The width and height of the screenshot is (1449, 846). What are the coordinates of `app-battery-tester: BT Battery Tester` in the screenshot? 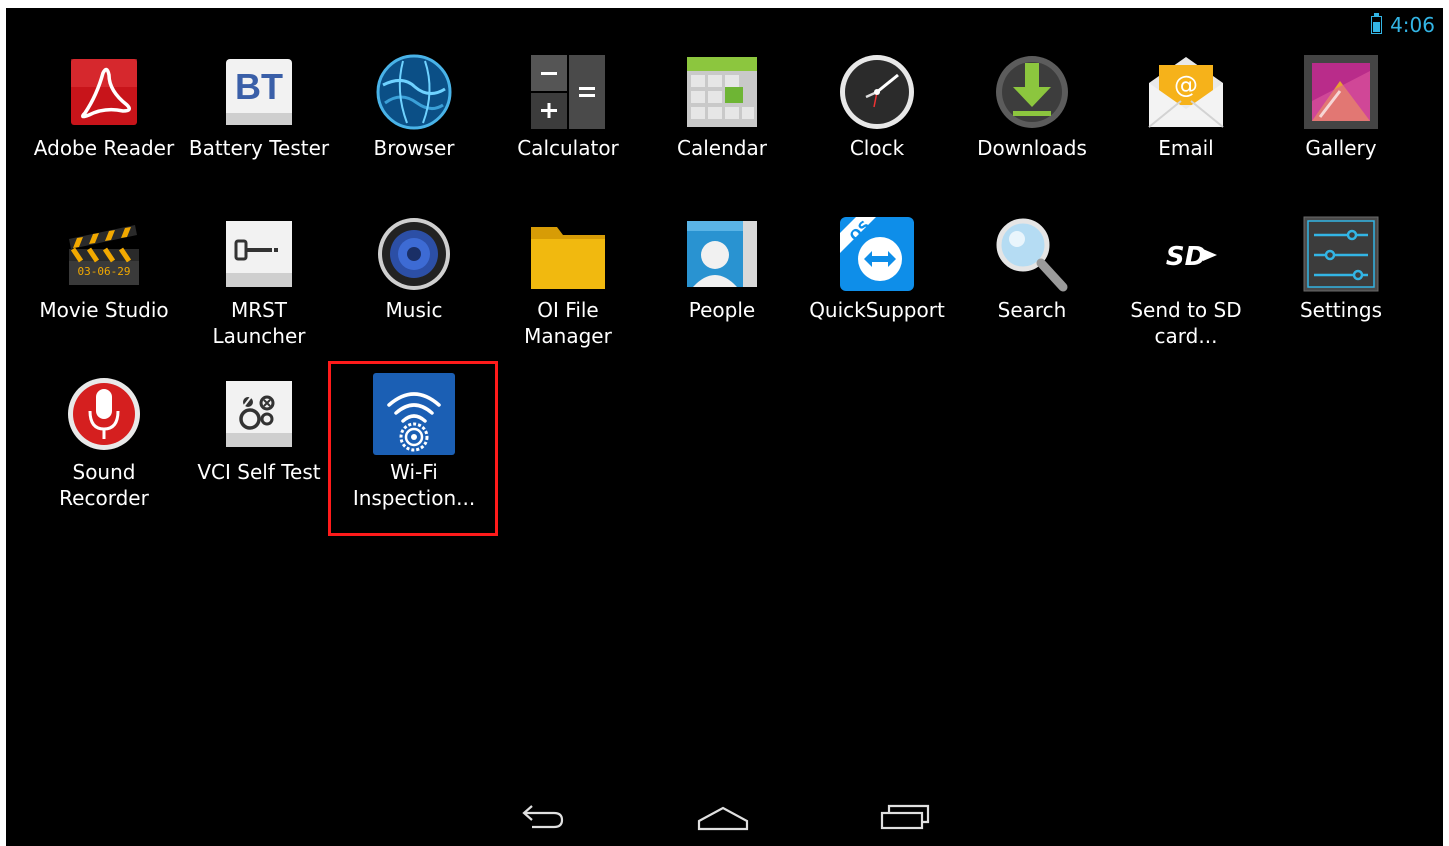 It's located at (259, 106).